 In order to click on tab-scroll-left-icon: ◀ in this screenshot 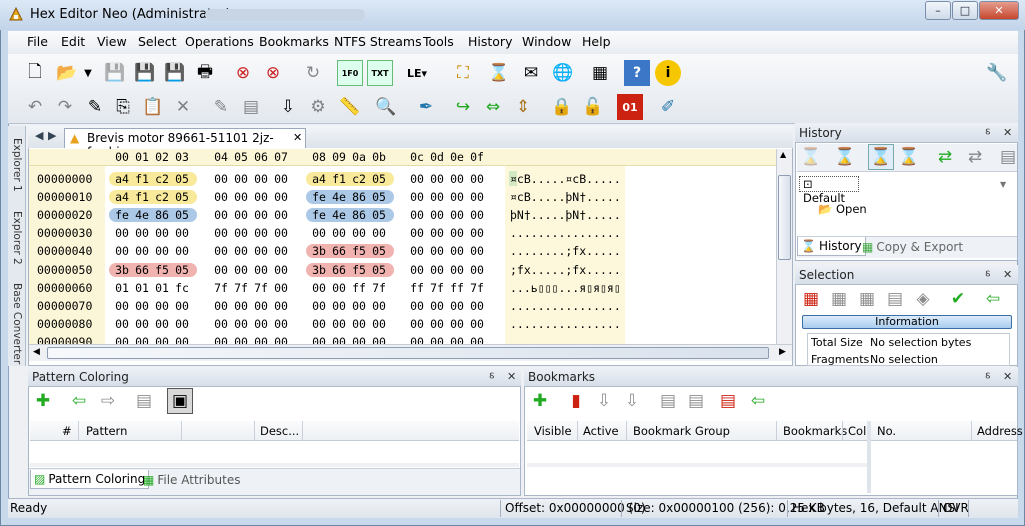, I will do `click(39, 135)`.